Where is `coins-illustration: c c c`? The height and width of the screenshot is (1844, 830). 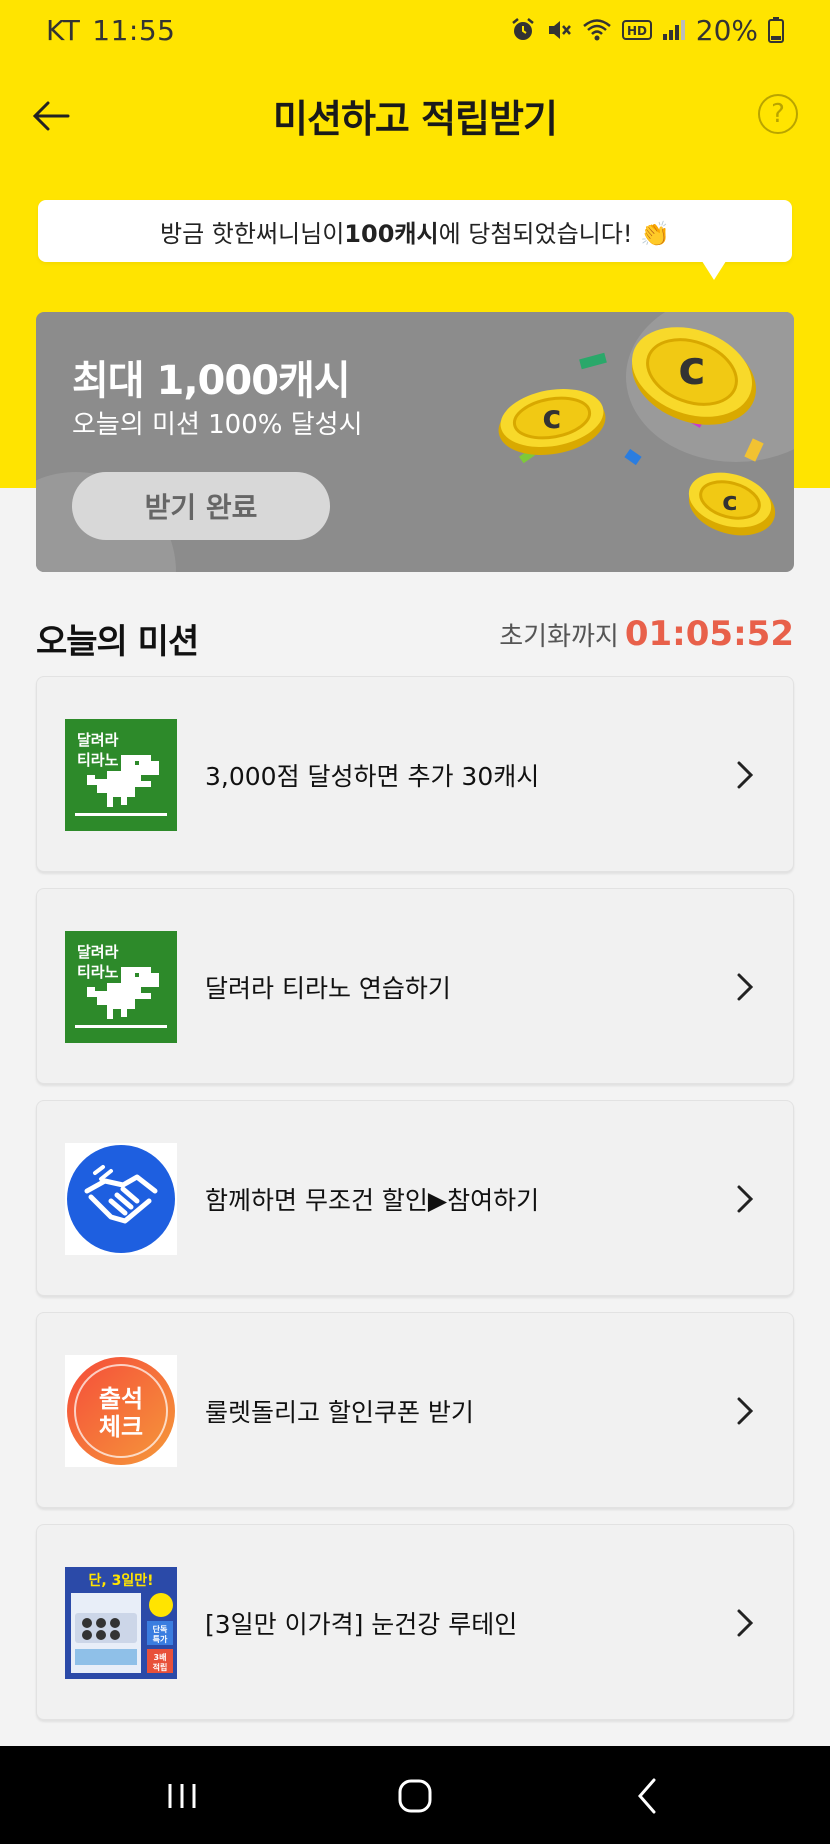
coins-illustration: c c c is located at coordinates (637, 431).